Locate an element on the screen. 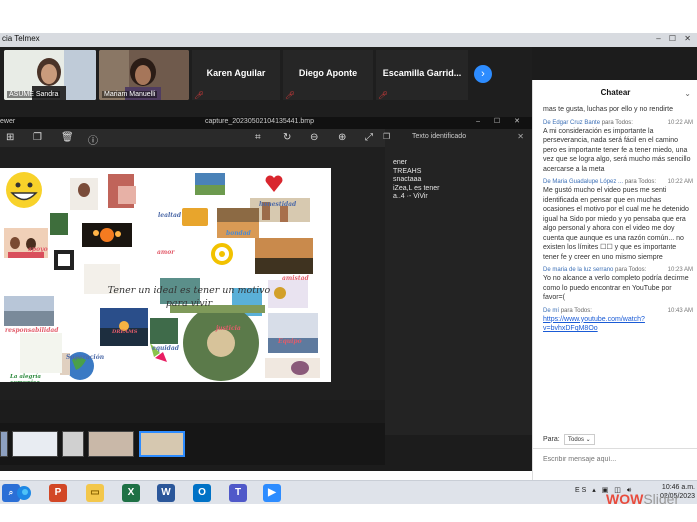 This screenshot has height=522, width=697. collage-word: responsabilidad is located at coordinates (32, 330).